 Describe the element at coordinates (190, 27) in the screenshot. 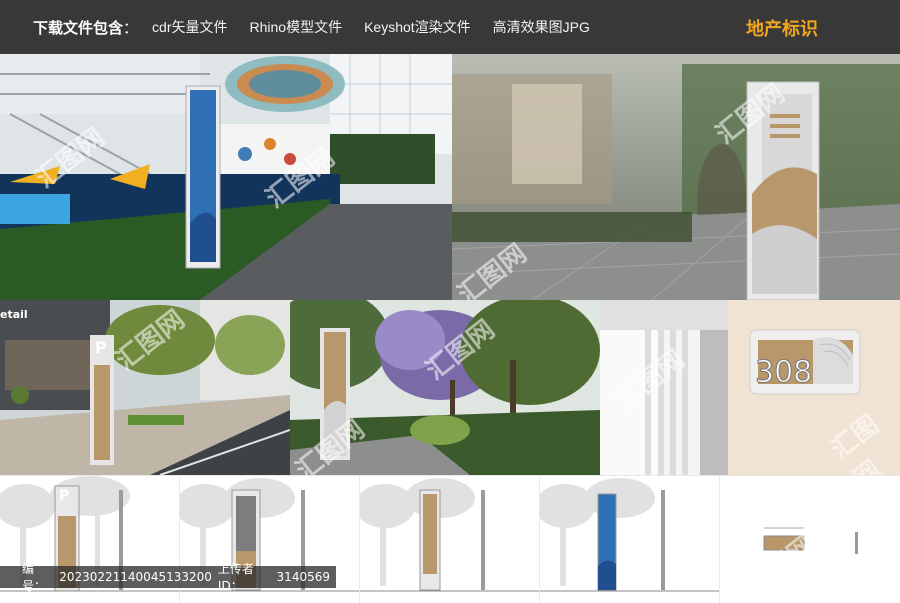

I see `format-cdr: cdr矢量文件` at that location.